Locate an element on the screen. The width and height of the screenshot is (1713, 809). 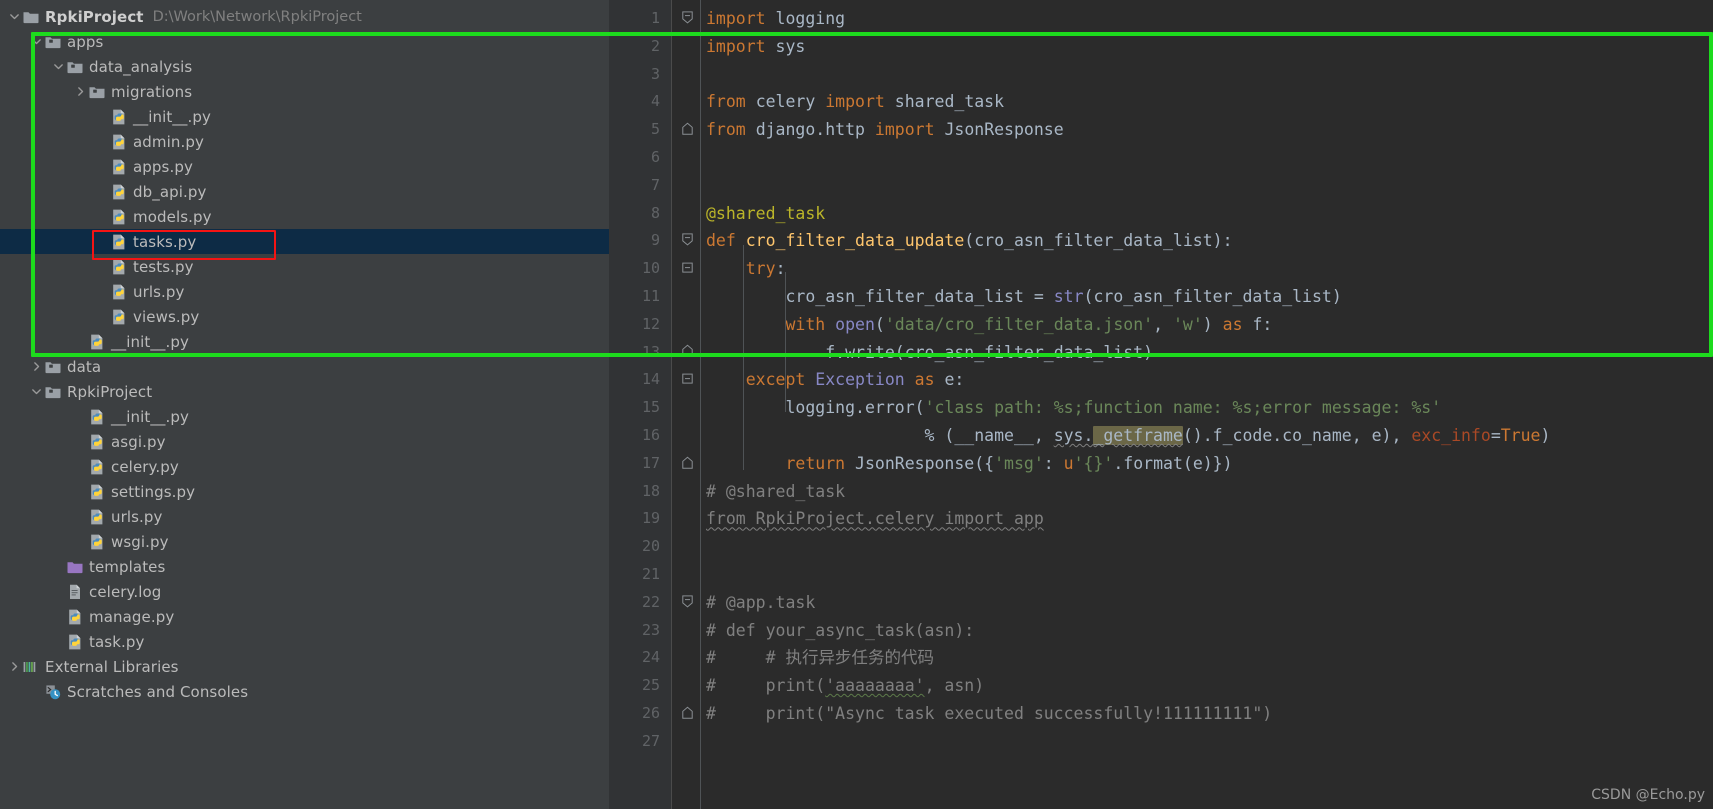
tree-item-label: __init__.py is located at coordinates (150, 416).